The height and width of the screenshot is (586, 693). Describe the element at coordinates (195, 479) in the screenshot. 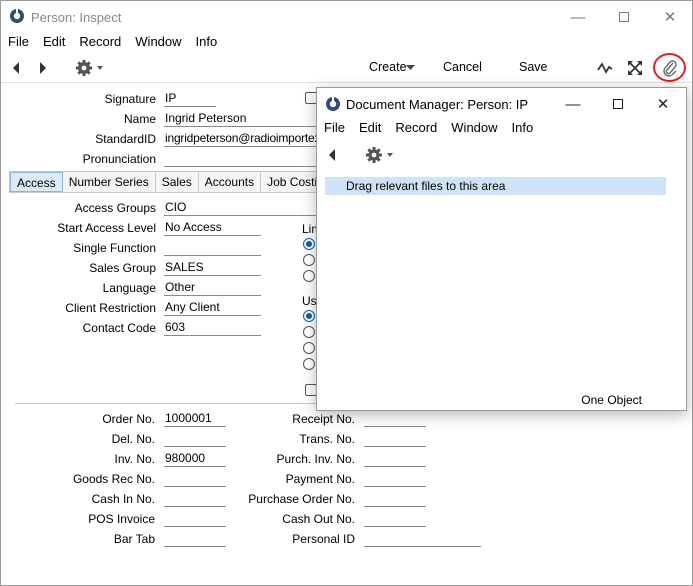

I see `goods-rec-no-field` at that location.